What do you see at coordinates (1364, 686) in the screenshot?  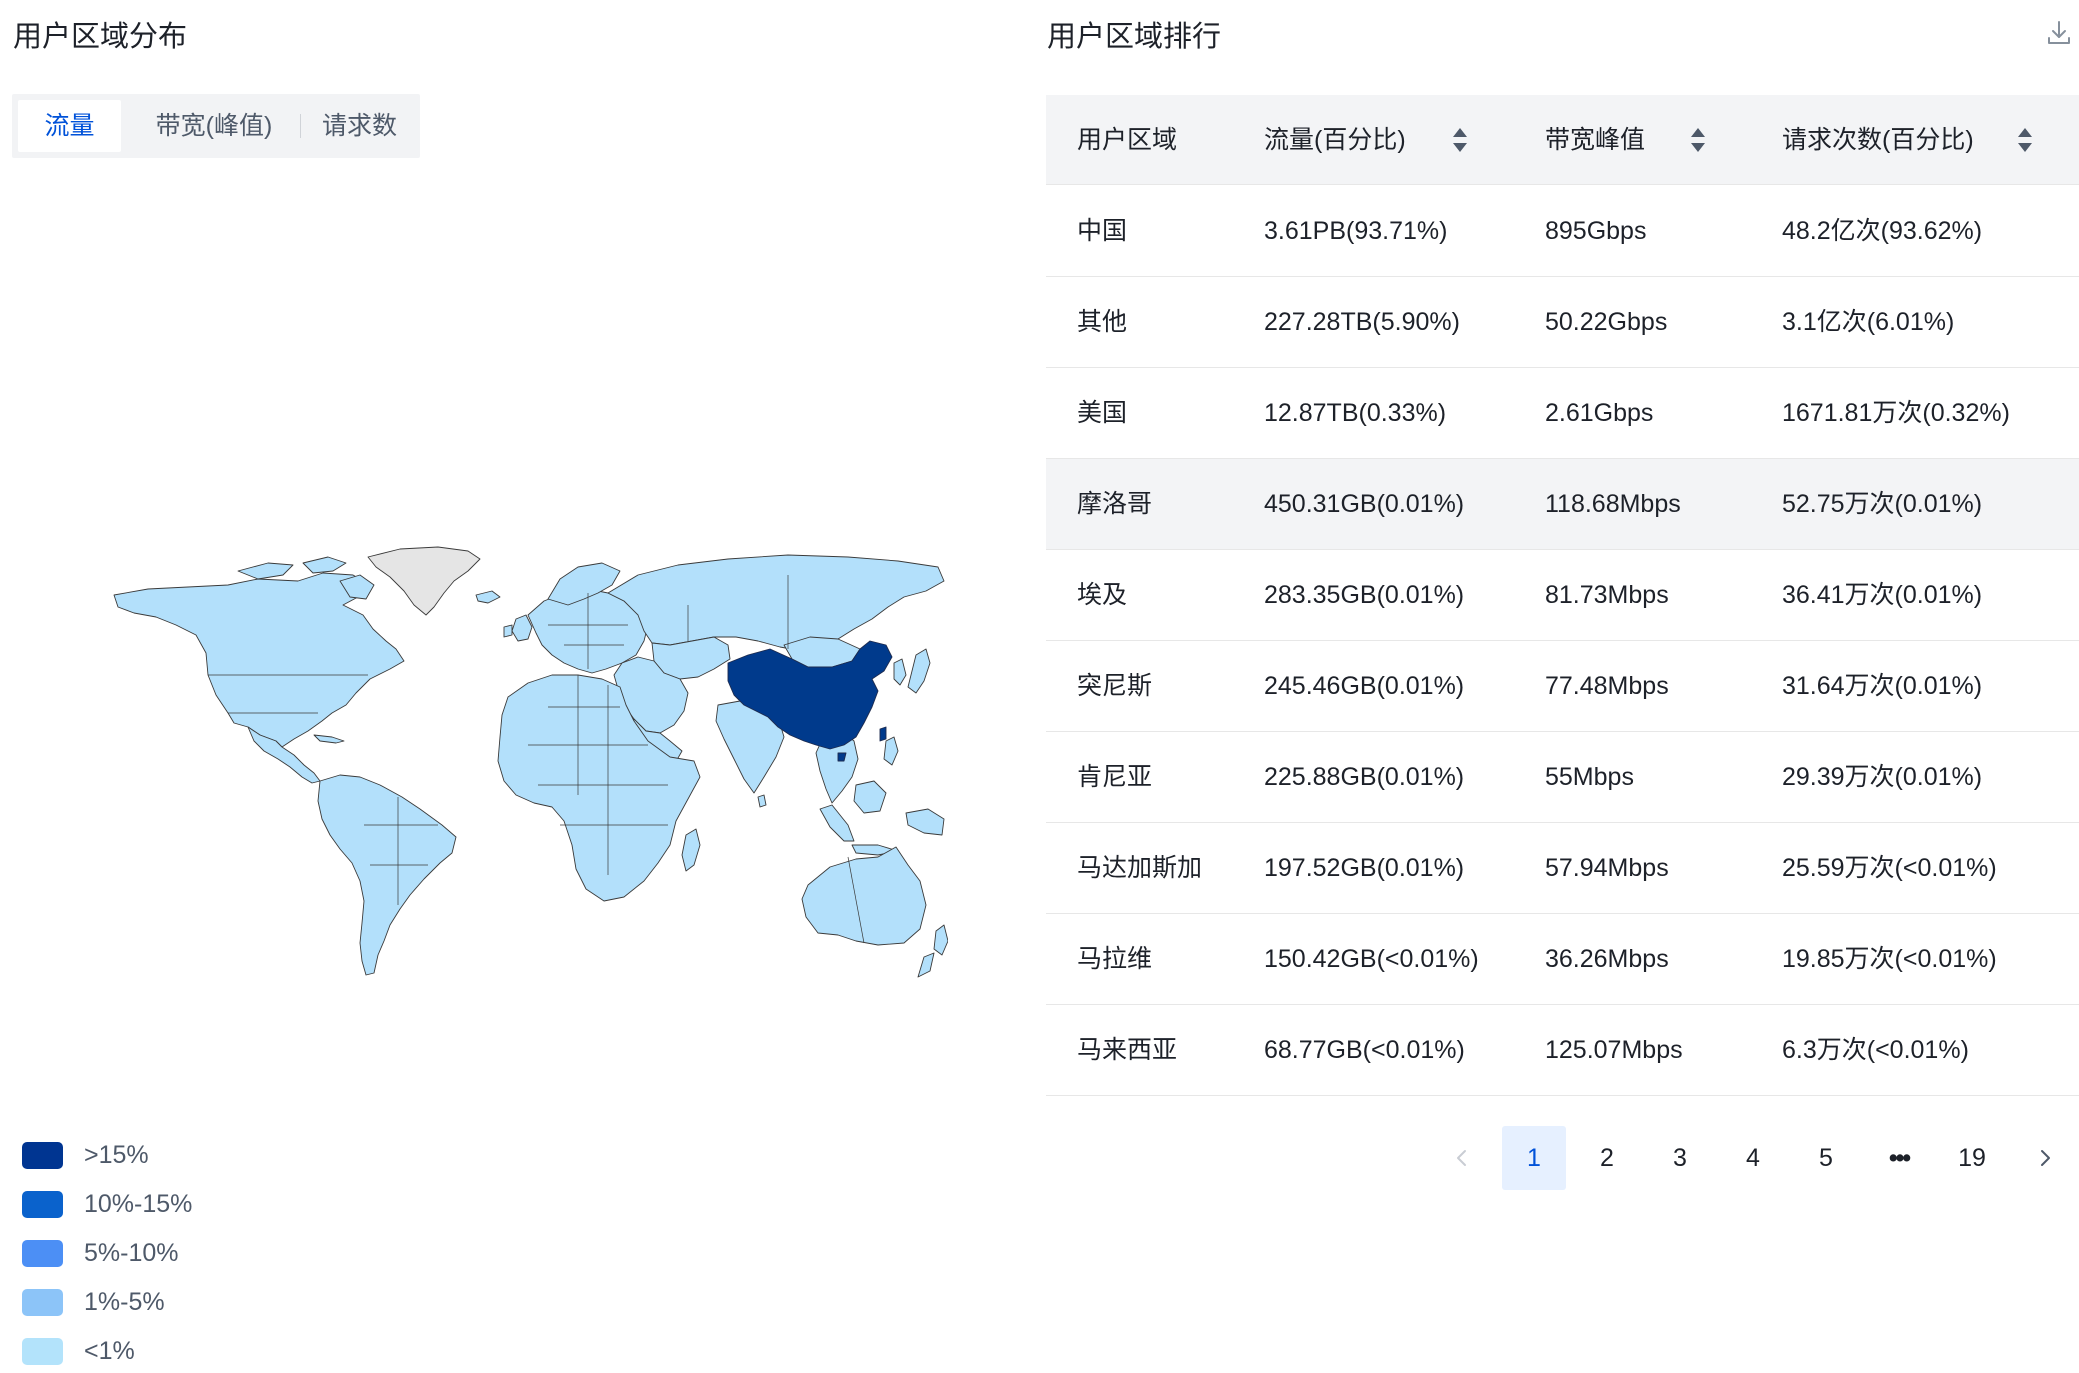 I see `cell-traffic: 245.46GB(0.01%)` at bounding box center [1364, 686].